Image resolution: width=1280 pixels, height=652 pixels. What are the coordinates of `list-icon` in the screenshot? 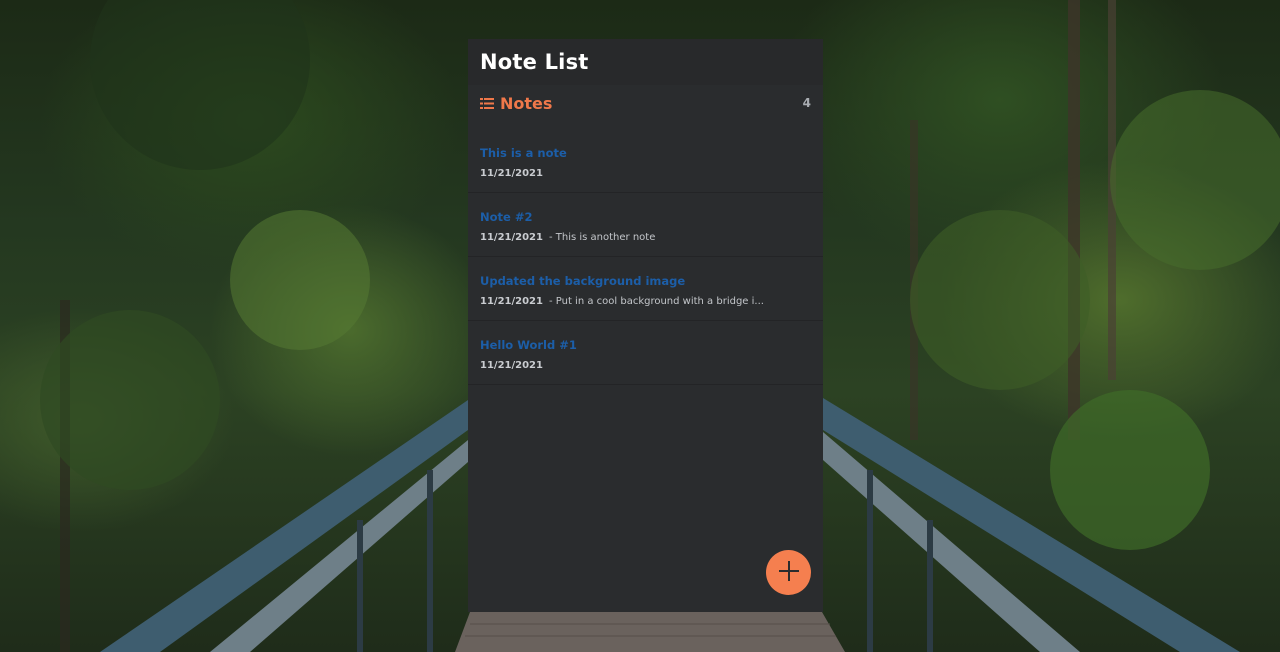 It's located at (487, 103).